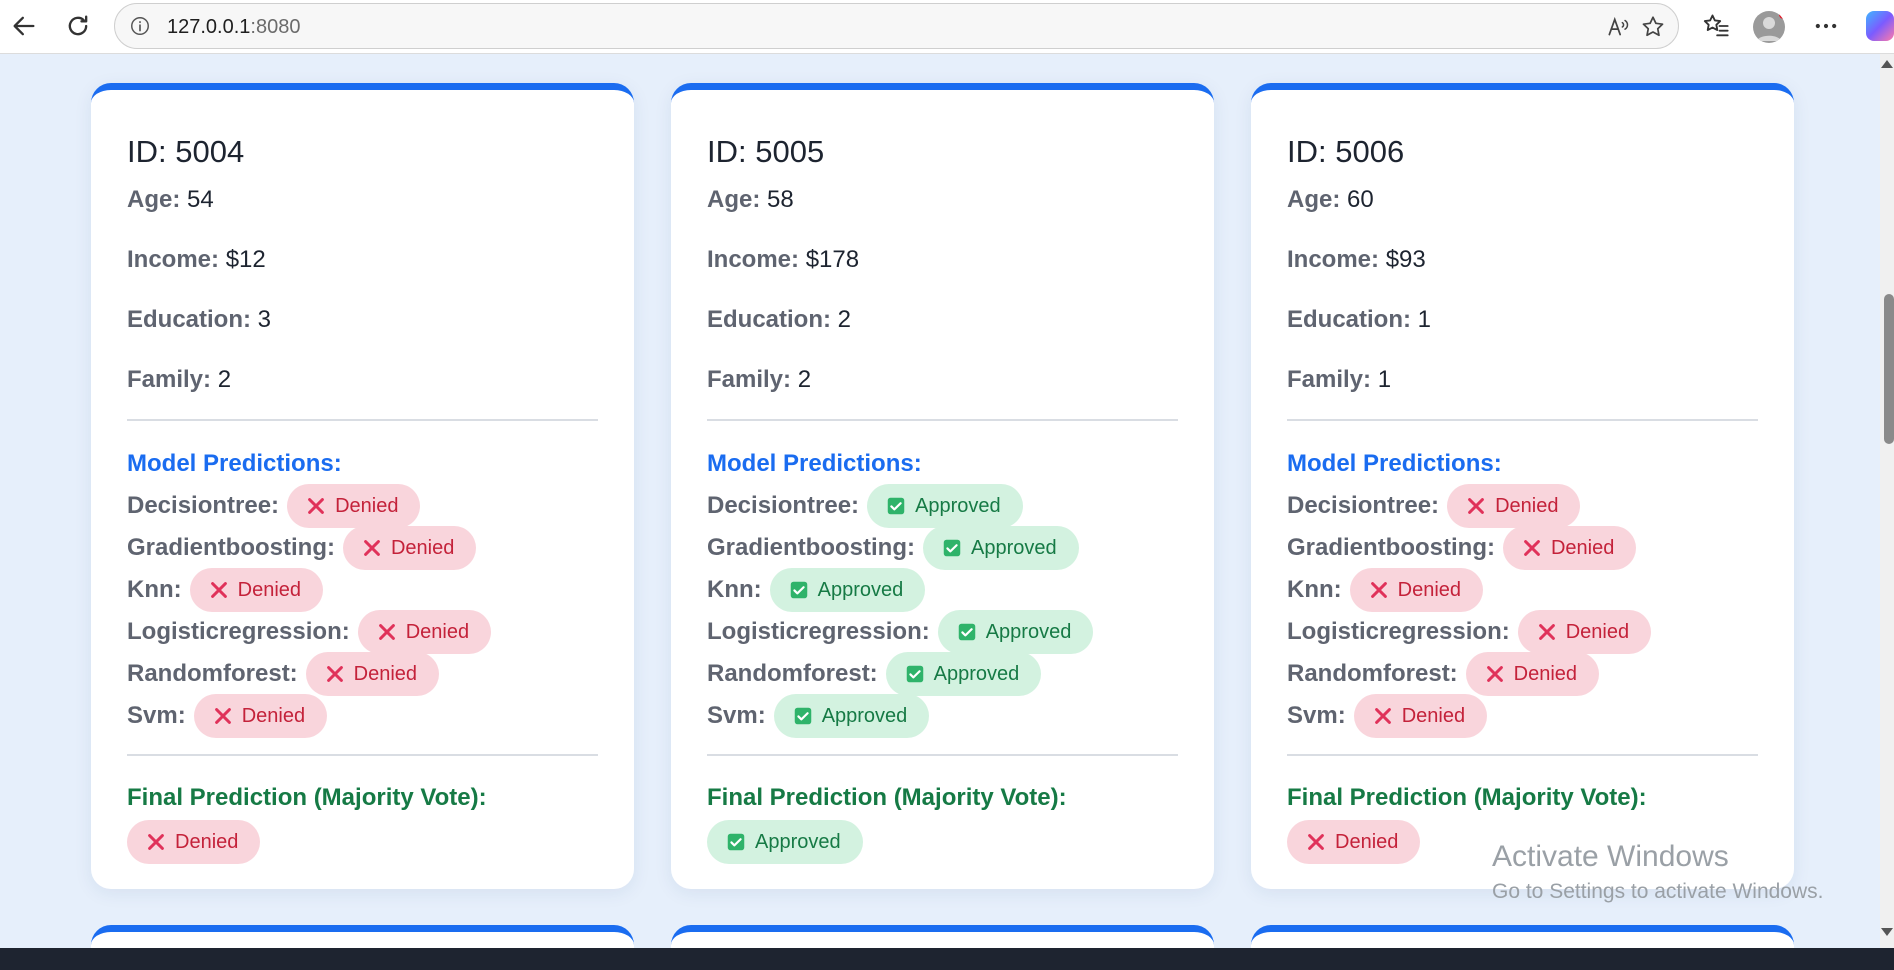  I want to click on profile-avatar, so click(1769, 27).